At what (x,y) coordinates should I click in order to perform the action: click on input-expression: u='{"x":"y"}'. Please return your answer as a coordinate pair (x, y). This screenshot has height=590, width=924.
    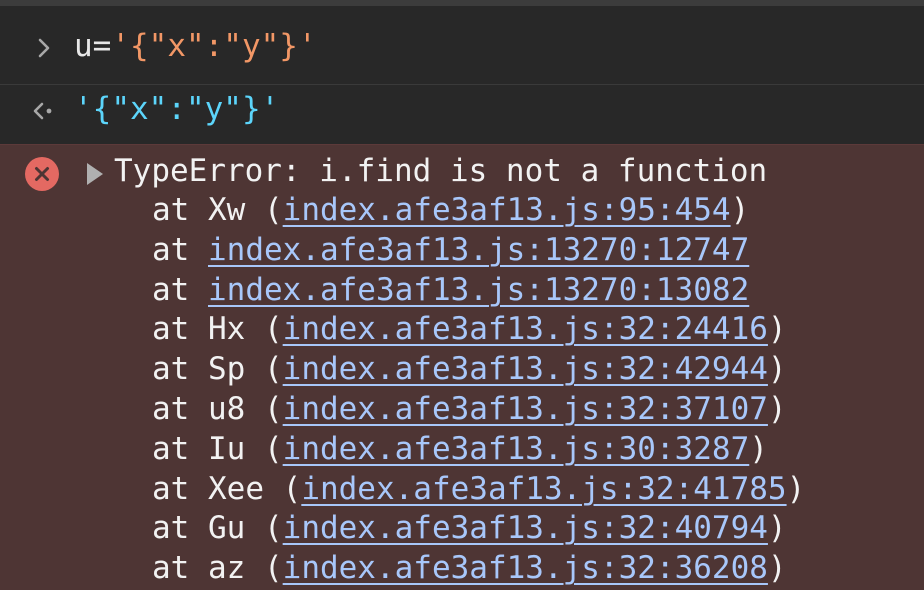
    Looking at the image, I should click on (195, 46).